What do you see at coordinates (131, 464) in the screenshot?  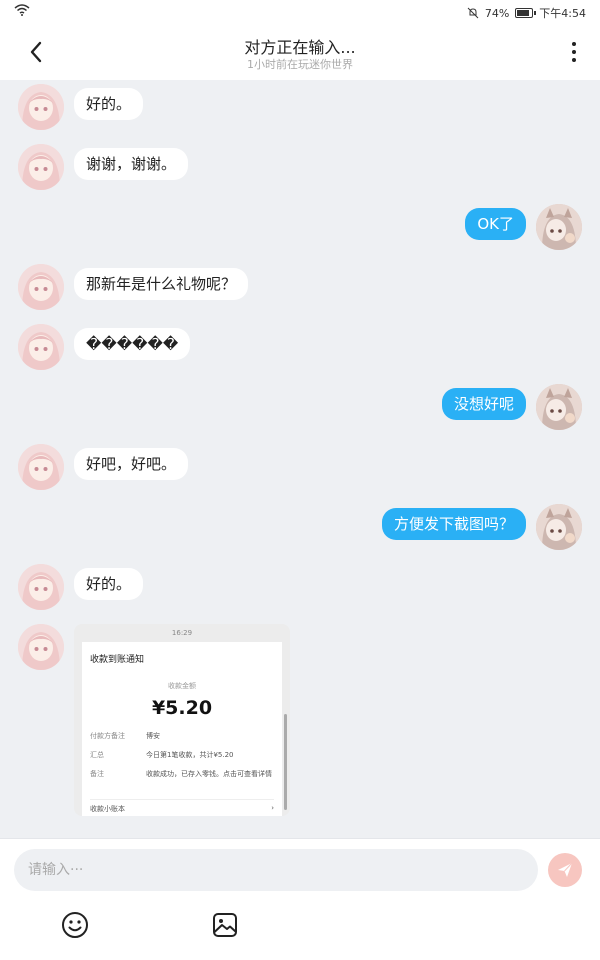 I see `message-bubble: 好吧，好吧。` at bounding box center [131, 464].